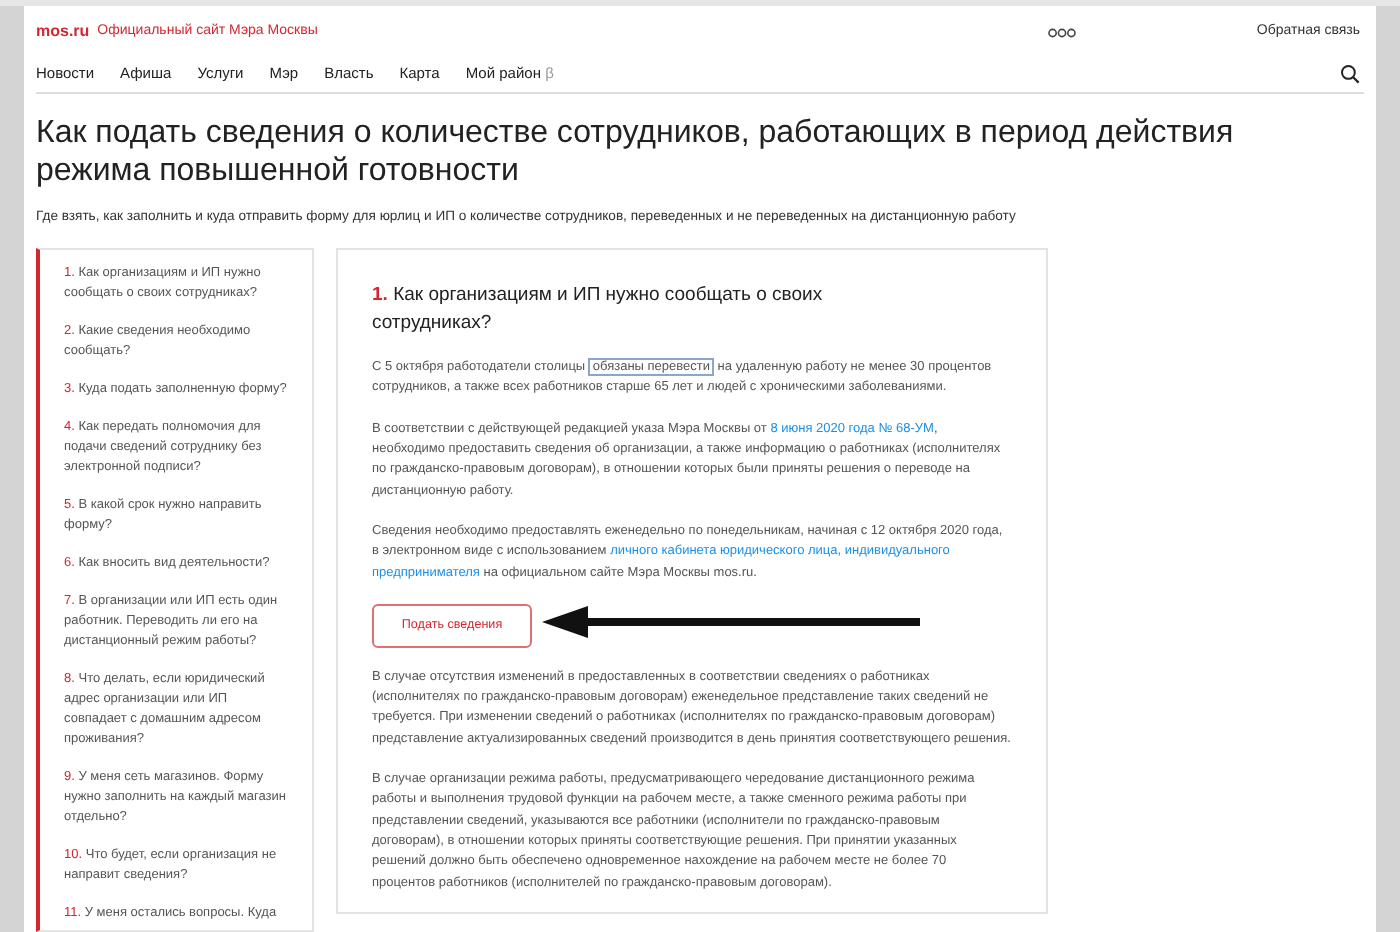  I want to click on section-heading: 1. Как организациям и ИП нужно сообщать о своих сотрудниках?, so click(598, 310).